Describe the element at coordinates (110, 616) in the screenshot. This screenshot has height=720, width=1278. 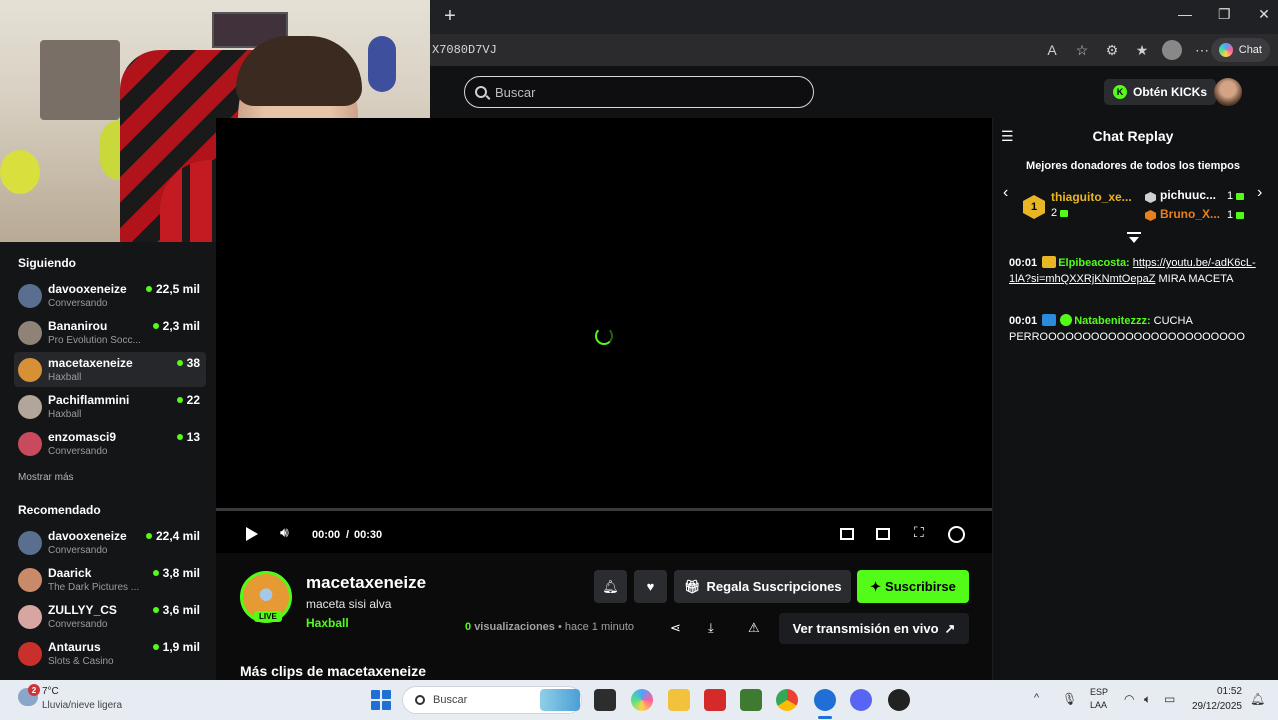
I see `sidebar-channel-item: ZULLYY_CS Conversando 3,6 mil` at that location.